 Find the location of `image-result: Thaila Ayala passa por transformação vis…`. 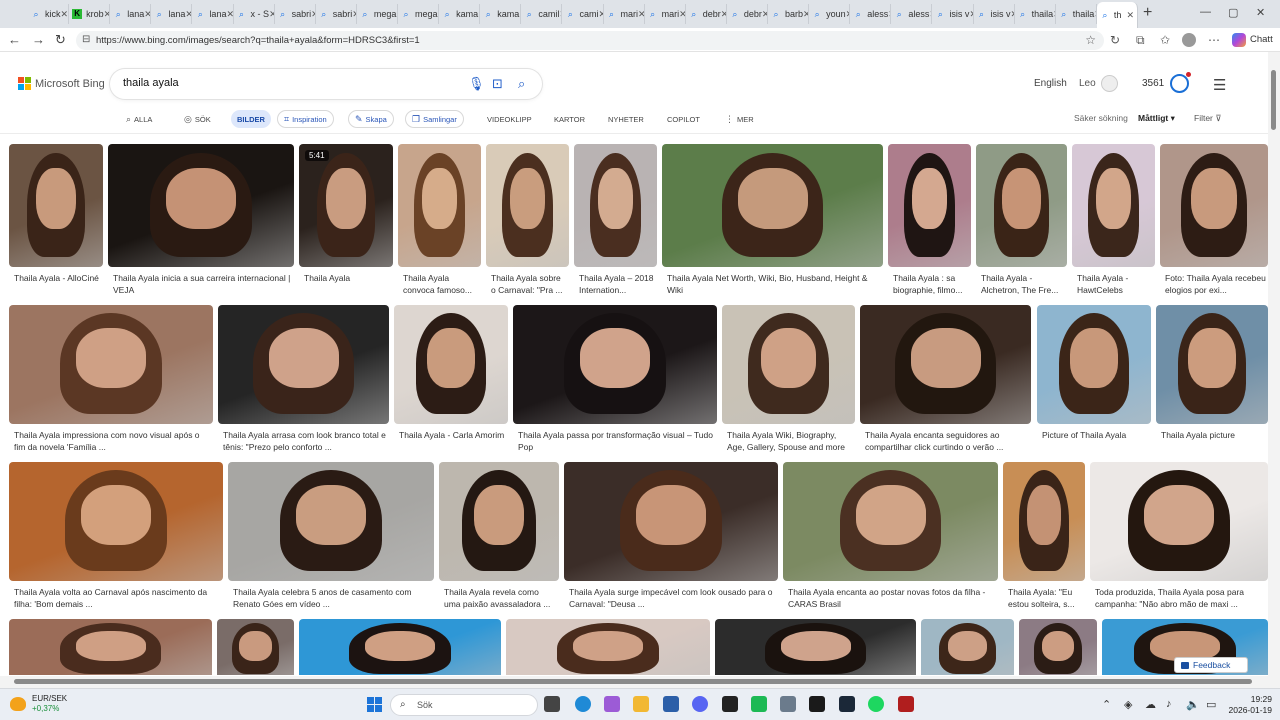

image-result: Thaila Ayala passa por transformação vis… is located at coordinates (615, 381).